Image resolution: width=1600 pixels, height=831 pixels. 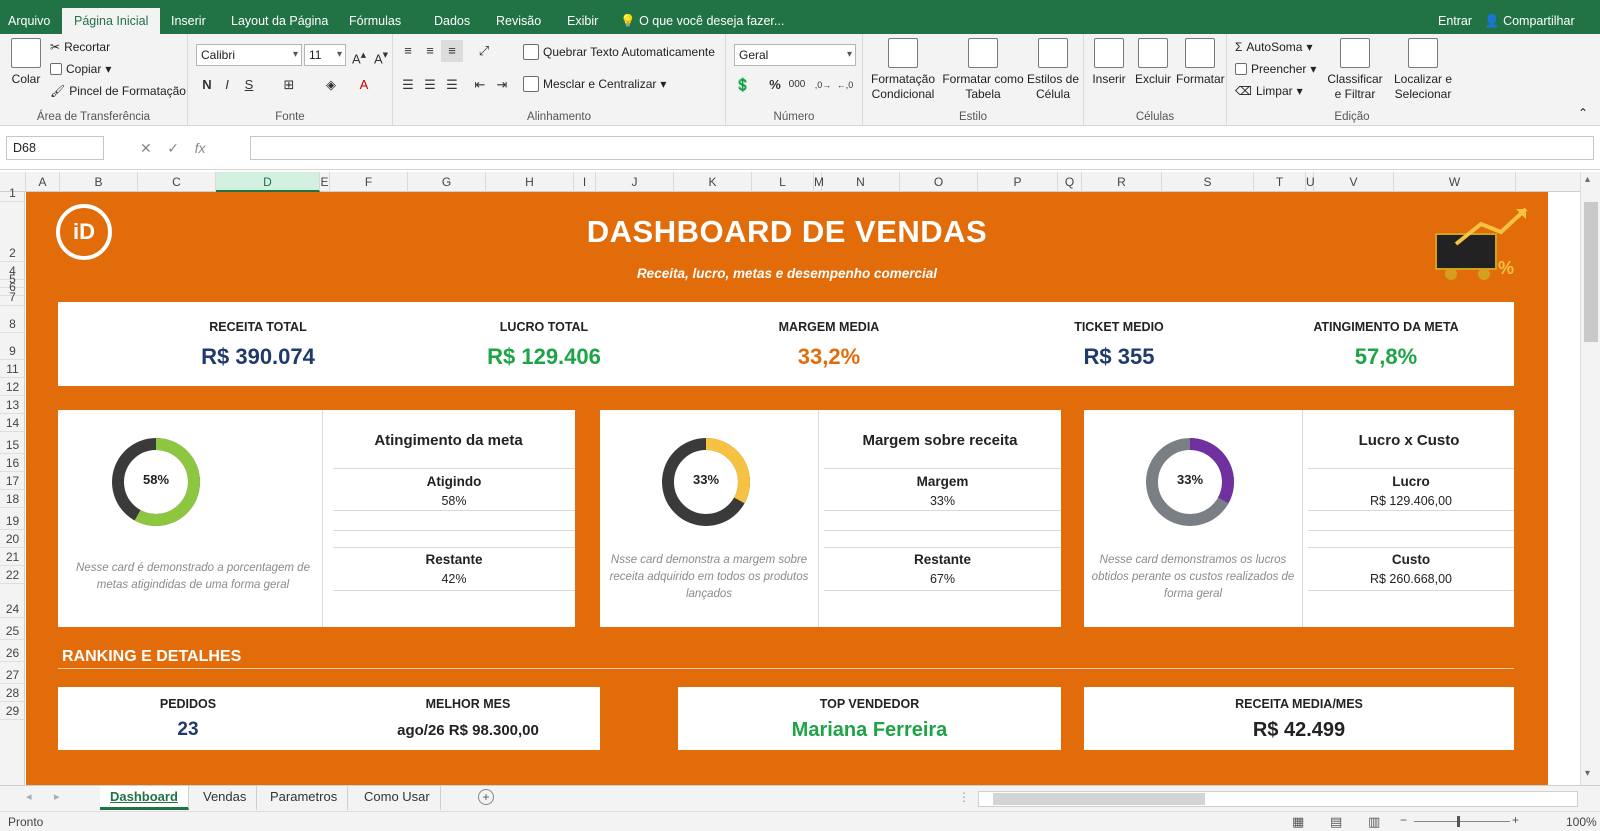 I want to click on column-header-w: W, so click(x=1455, y=182).